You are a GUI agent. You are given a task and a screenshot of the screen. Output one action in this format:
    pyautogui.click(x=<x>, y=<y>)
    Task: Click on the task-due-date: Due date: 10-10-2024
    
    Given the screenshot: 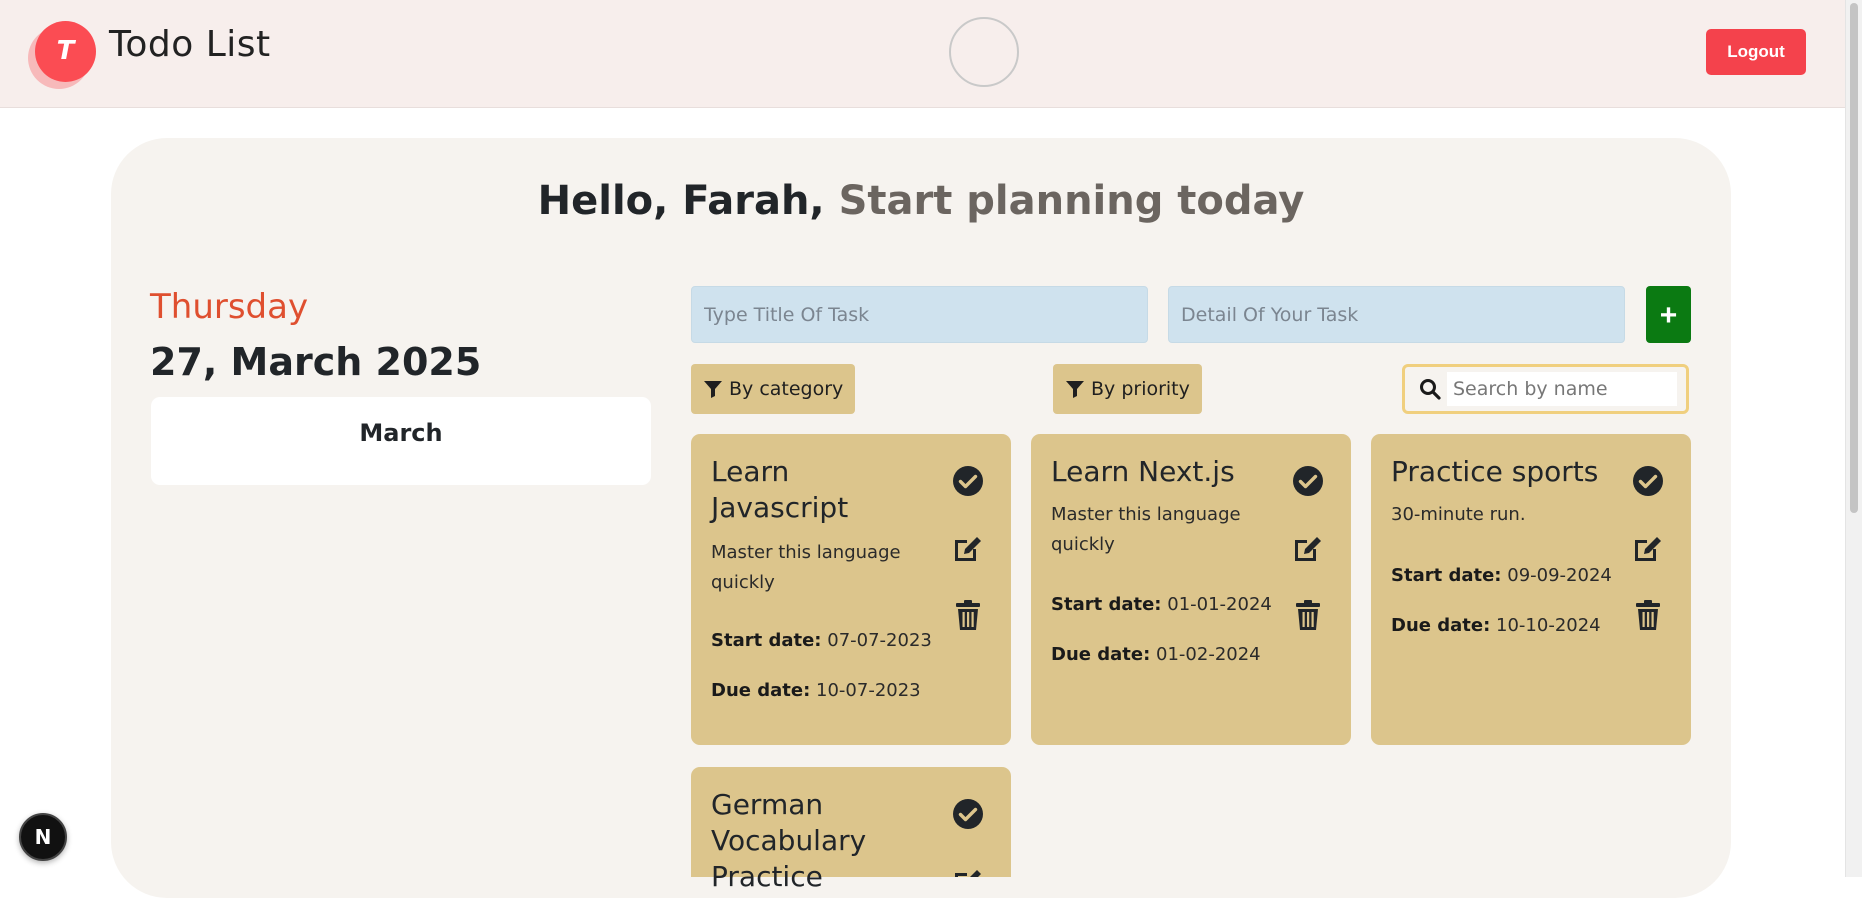 What is the action you would take?
    pyautogui.click(x=1496, y=625)
    